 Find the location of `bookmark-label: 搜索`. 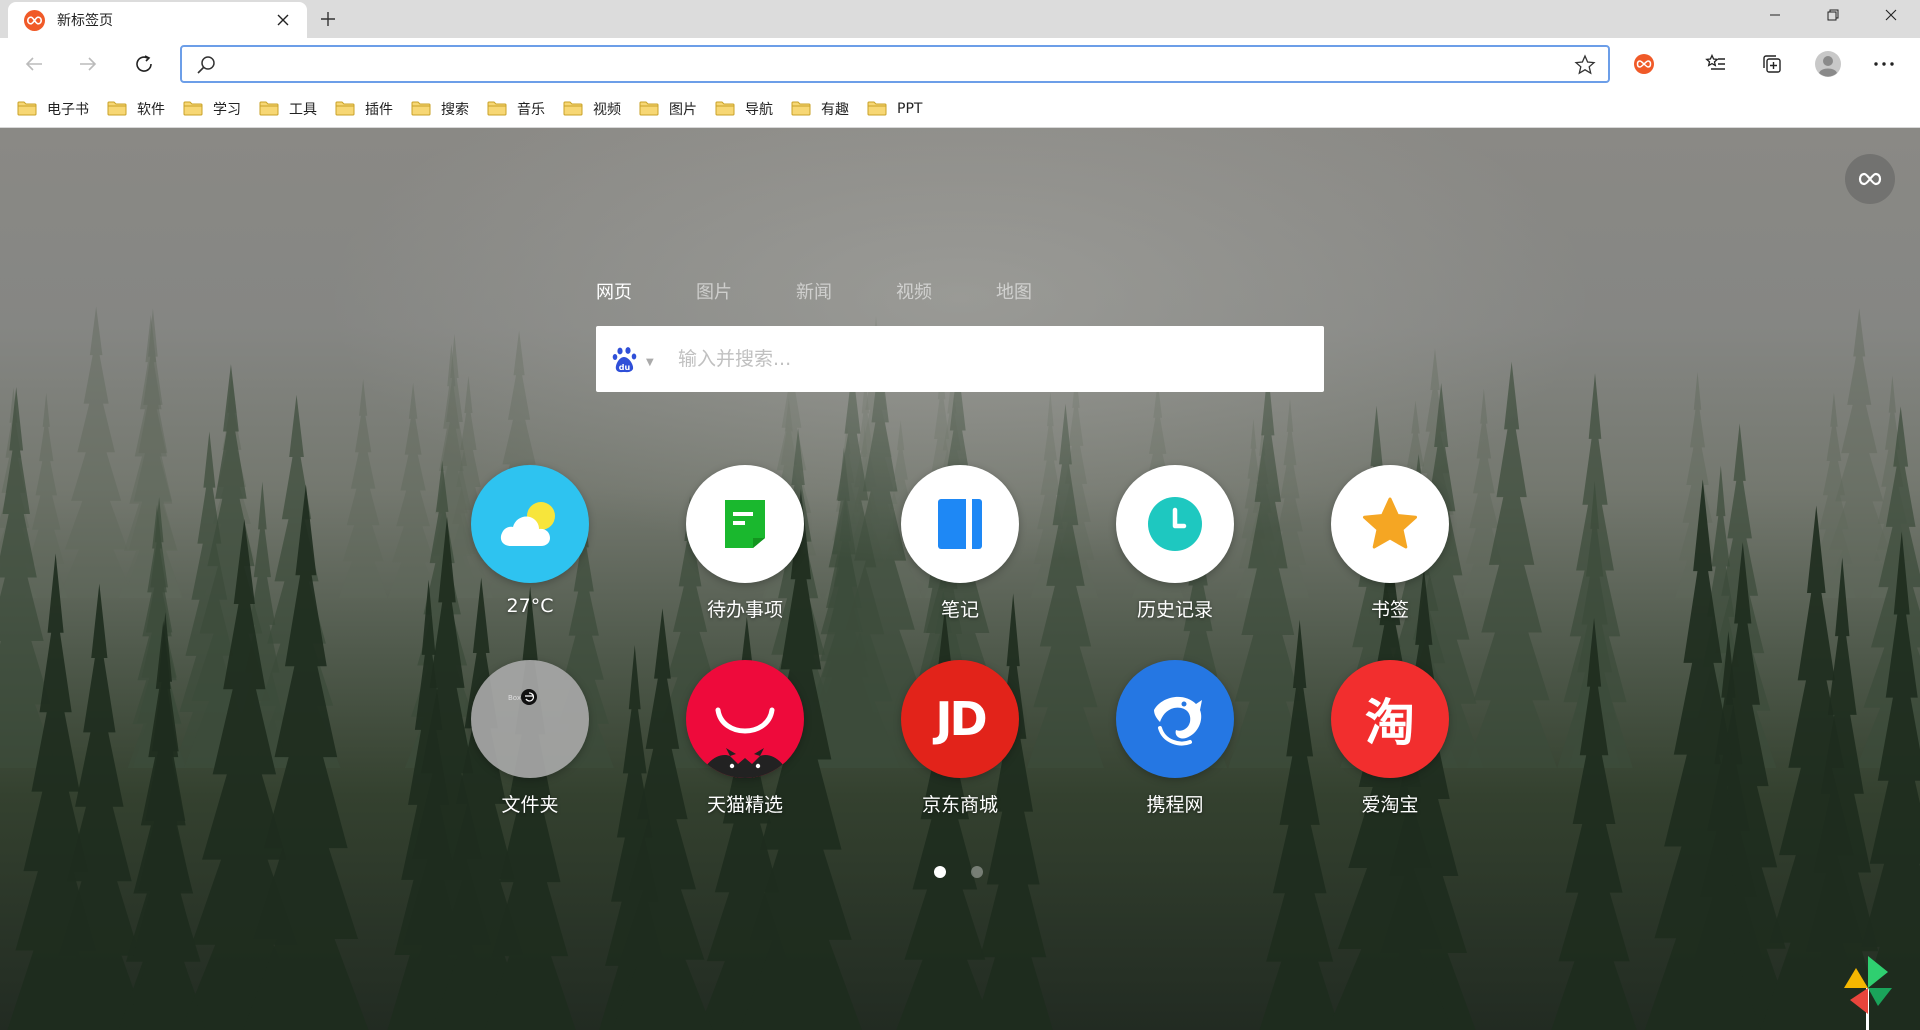

bookmark-label: 搜索 is located at coordinates (455, 109).